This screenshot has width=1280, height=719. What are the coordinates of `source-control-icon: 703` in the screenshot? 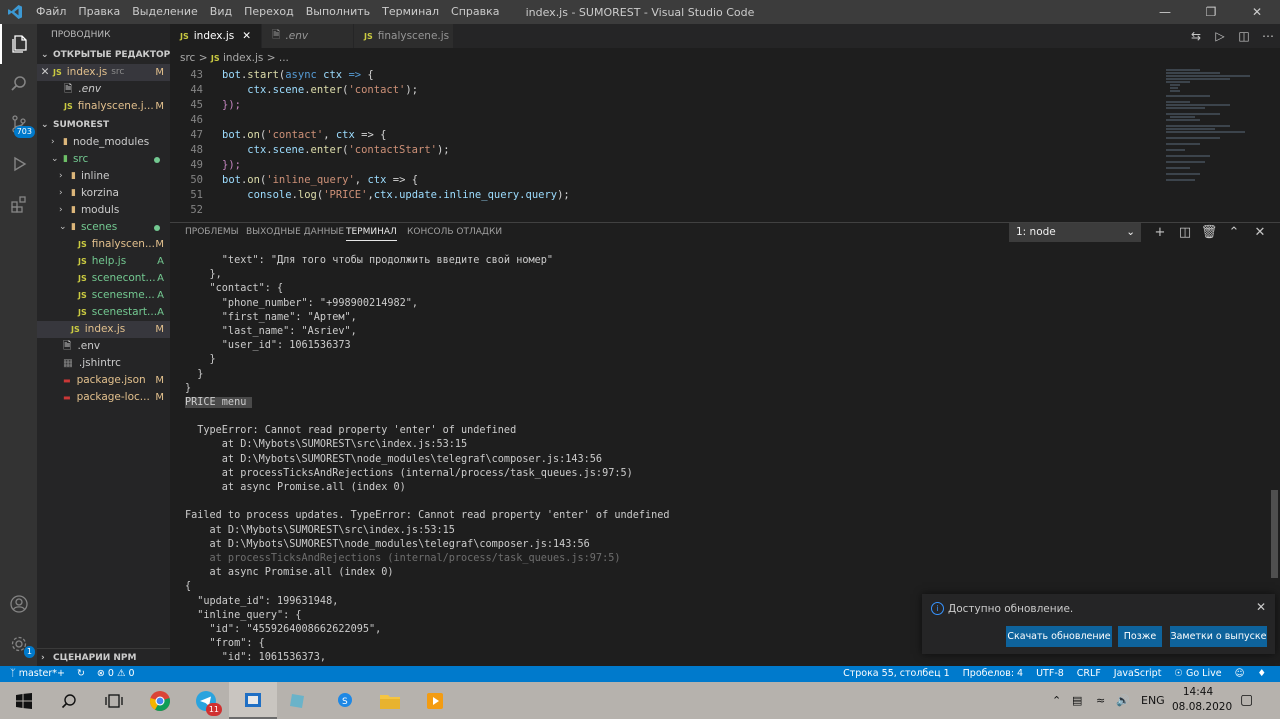 It's located at (18, 124).